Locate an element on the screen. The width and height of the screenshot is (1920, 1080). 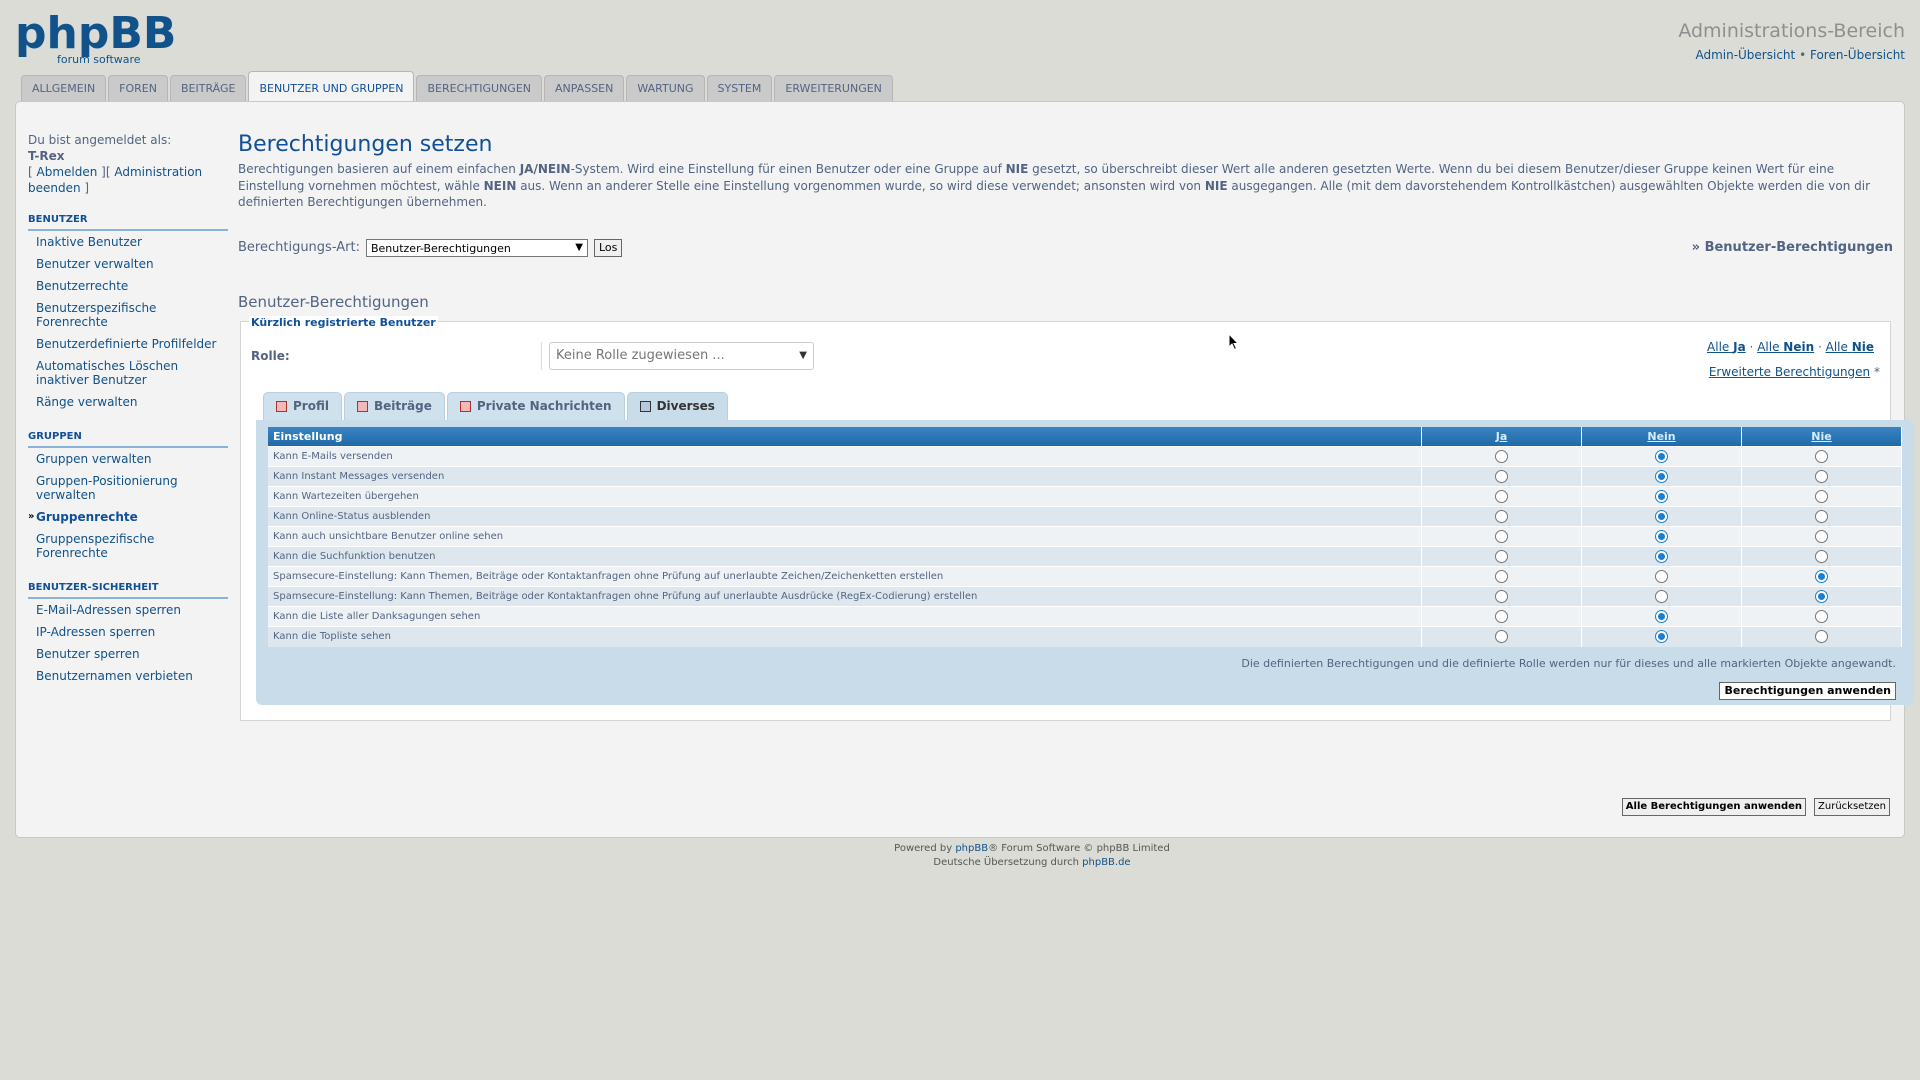
tab-users-groups: Benutzer und Gruppen is located at coordinates (331, 86).